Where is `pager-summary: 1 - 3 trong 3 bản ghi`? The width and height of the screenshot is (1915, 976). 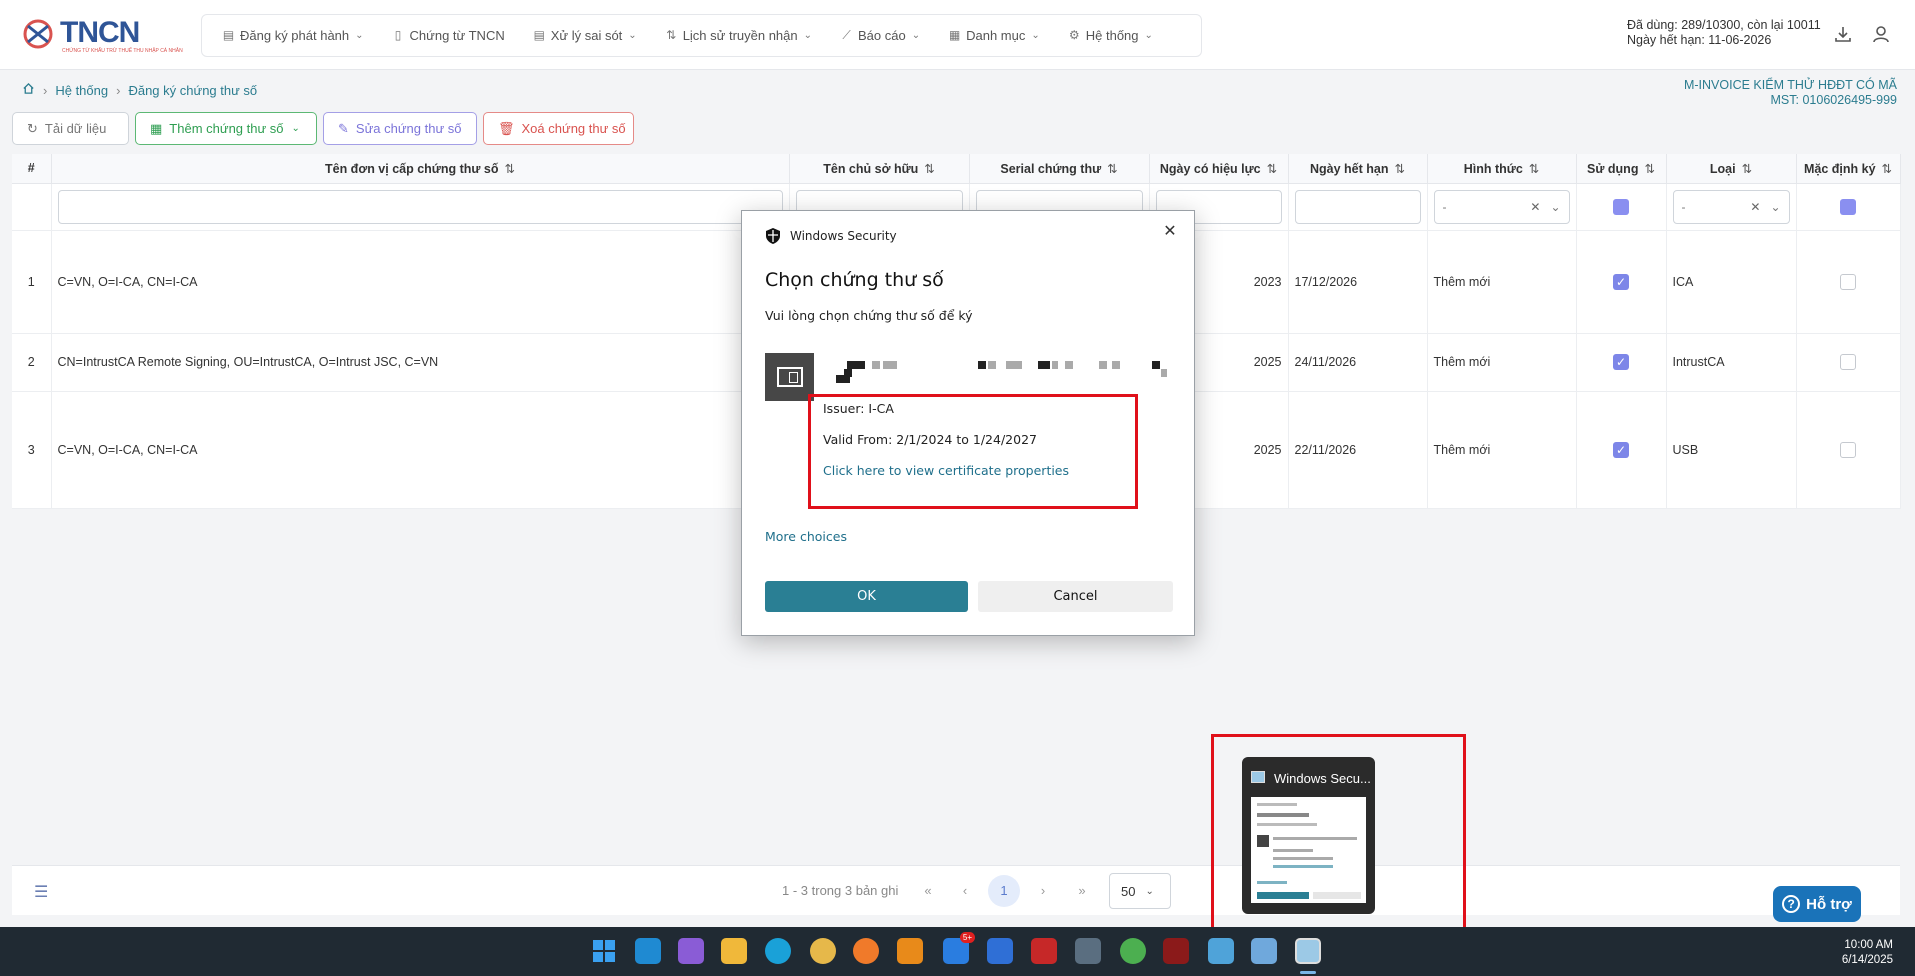 pager-summary: 1 - 3 trong 3 bản ghi is located at coordinates (840, 890).